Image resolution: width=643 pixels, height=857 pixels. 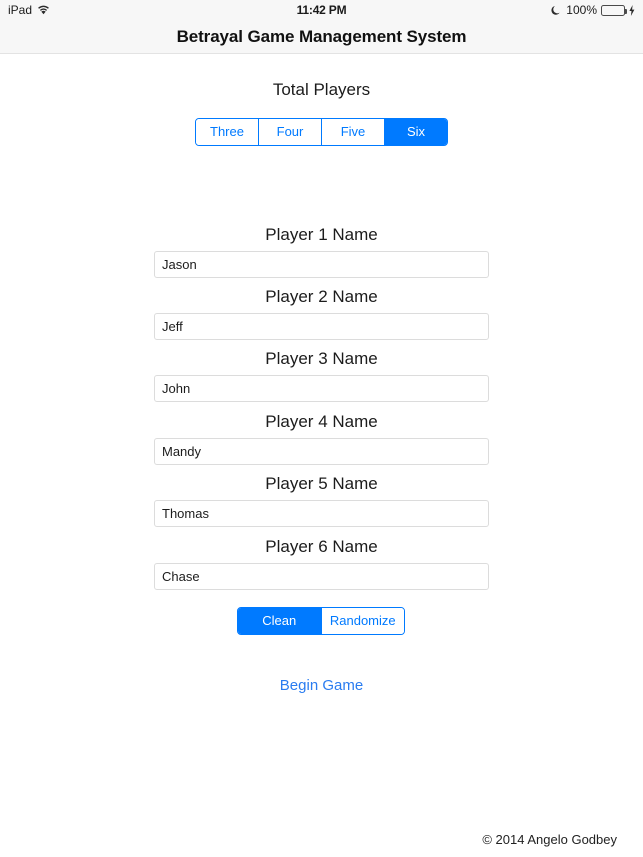 I want to click on status-bar-time: 11:42 PM, so click(x=321, y=10).